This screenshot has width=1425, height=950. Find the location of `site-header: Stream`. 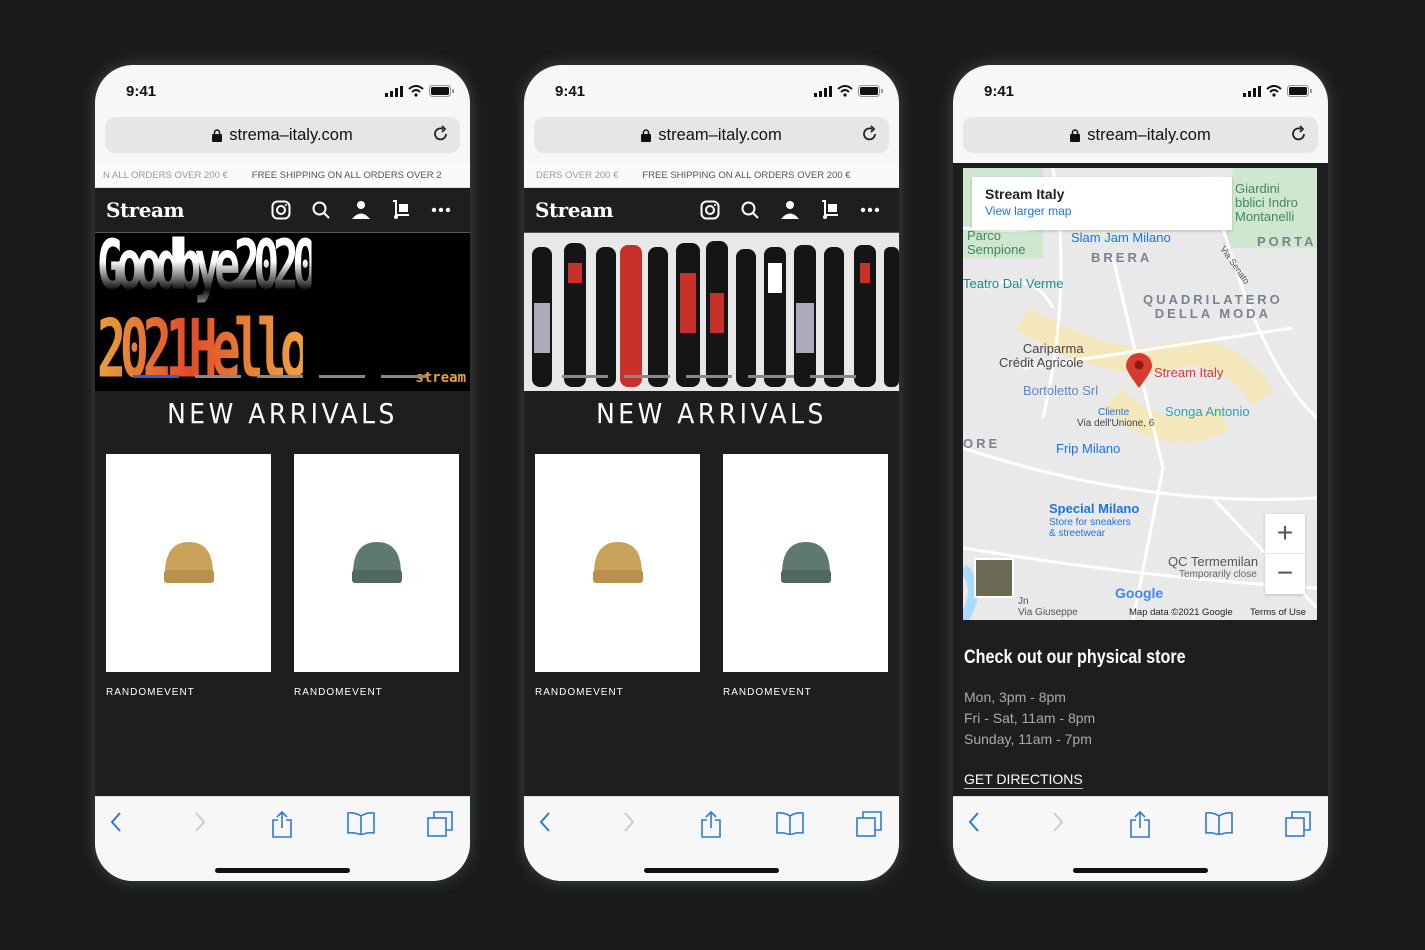

site-header: Stream is located at coordinates (282, 210).